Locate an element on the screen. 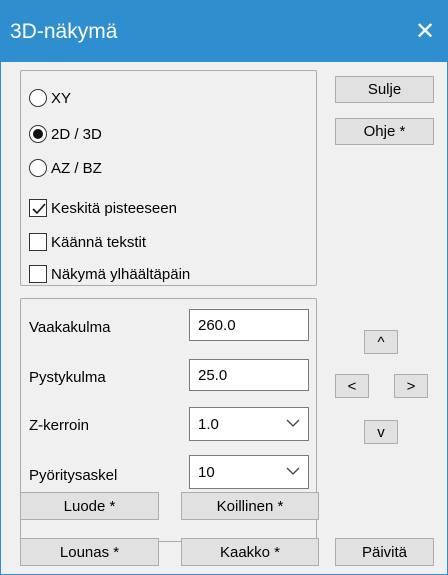  checkbox-center is located at coordinates (38, 208).